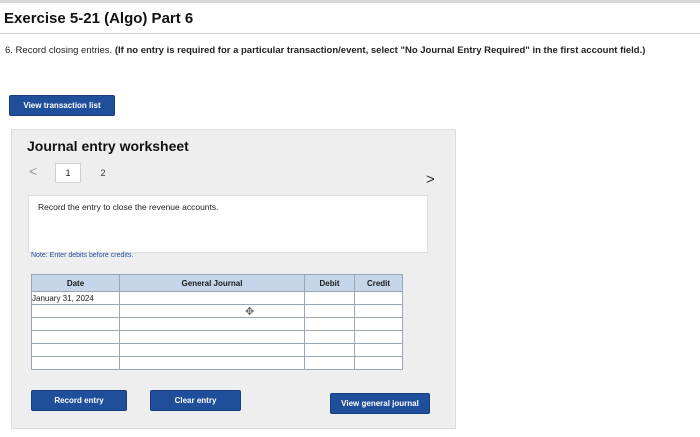  What do you see at coordinates (350, 33) in the screenshot?
I see `title-divider` at bounding box center [350, 33].